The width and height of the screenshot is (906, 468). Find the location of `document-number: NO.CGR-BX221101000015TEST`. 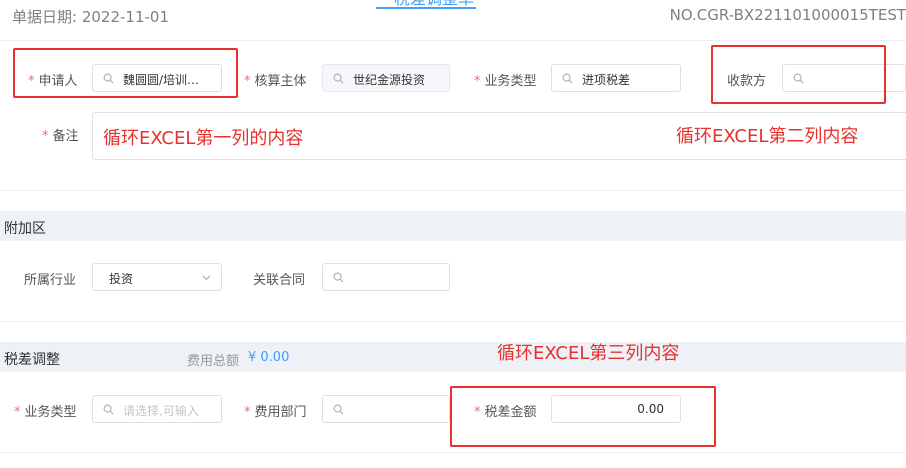

document-number: NO.CGR-BX221101000015TEST is located at coordinates (787, 15).